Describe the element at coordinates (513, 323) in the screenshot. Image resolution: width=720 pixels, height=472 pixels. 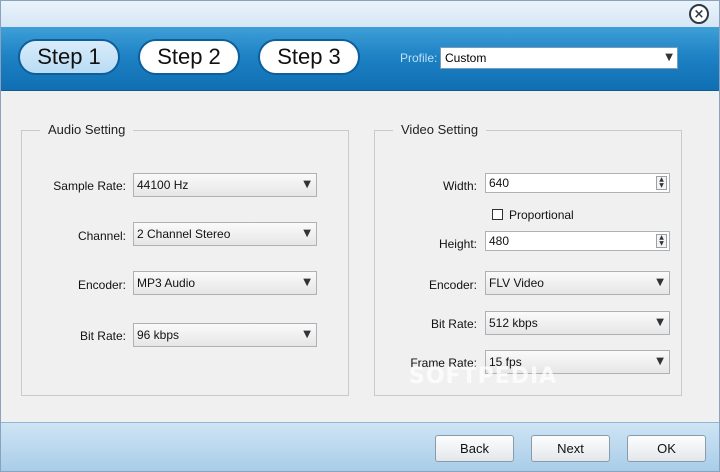
I see `video-bit-rate-value: 512 kbps` at that location.